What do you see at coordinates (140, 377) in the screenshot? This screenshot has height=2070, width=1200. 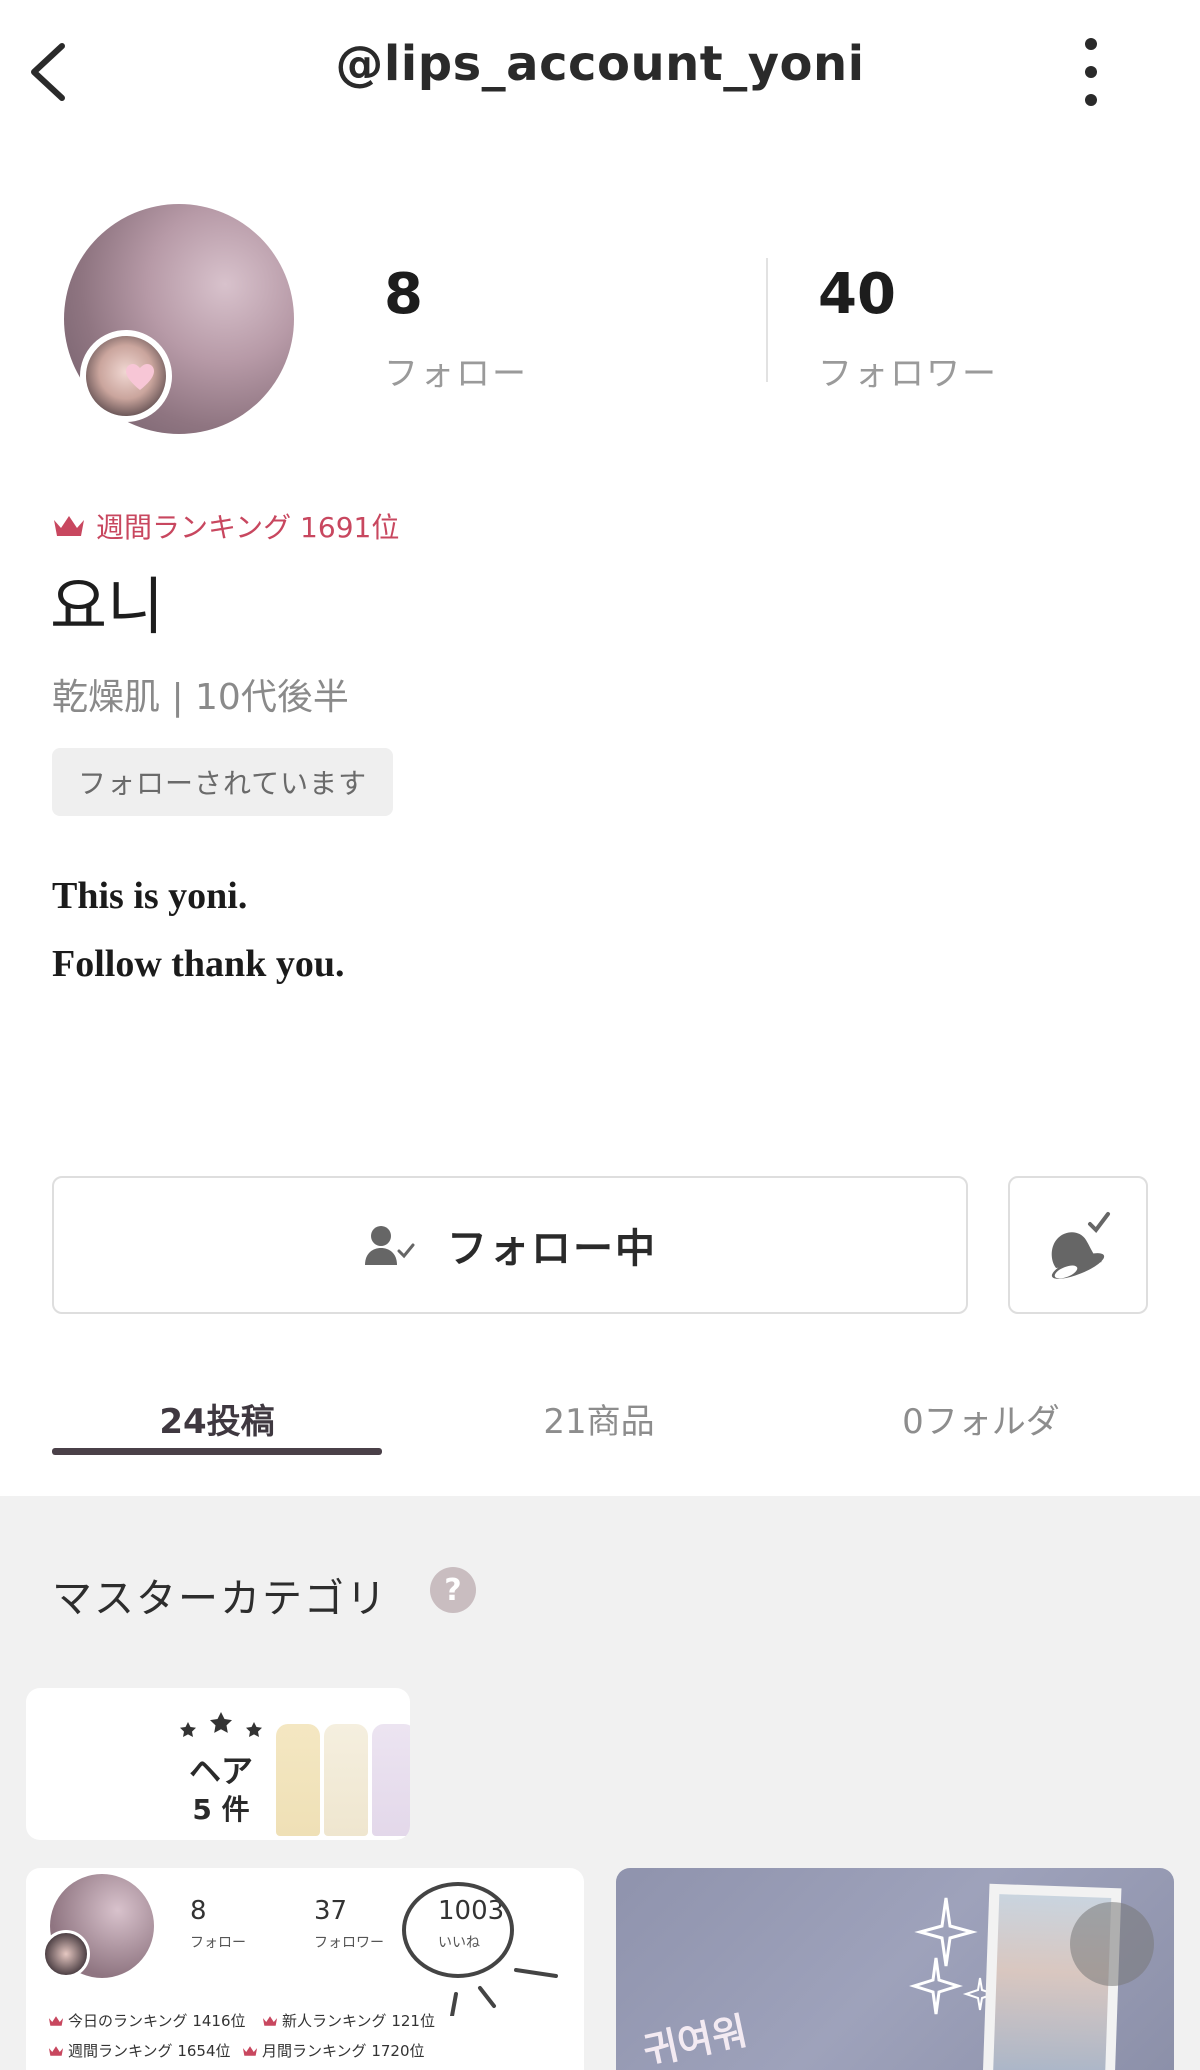 I see `heart-icon` at bounding box center [140, 377].